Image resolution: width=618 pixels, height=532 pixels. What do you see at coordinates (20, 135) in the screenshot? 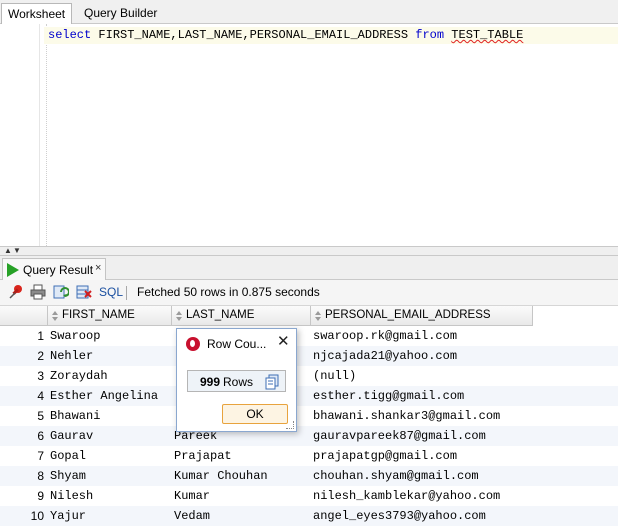
I see `editor-gutter` at bounding box center [20, 135].